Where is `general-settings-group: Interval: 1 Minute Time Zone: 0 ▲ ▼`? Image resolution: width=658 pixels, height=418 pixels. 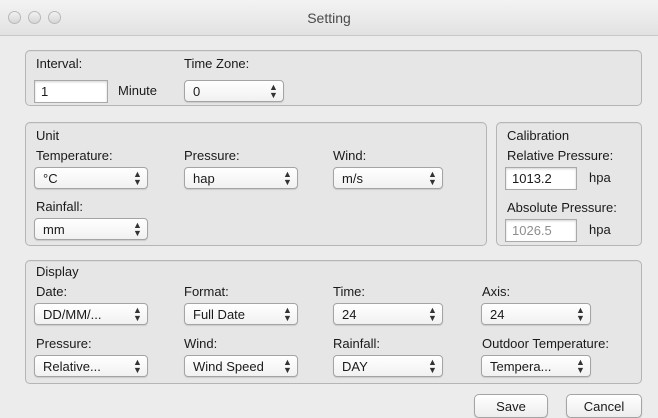 general-settings-group: Interval: 1 Minute Time Zone: 0 ▲ ▼ is located at coordinates (333, 78).